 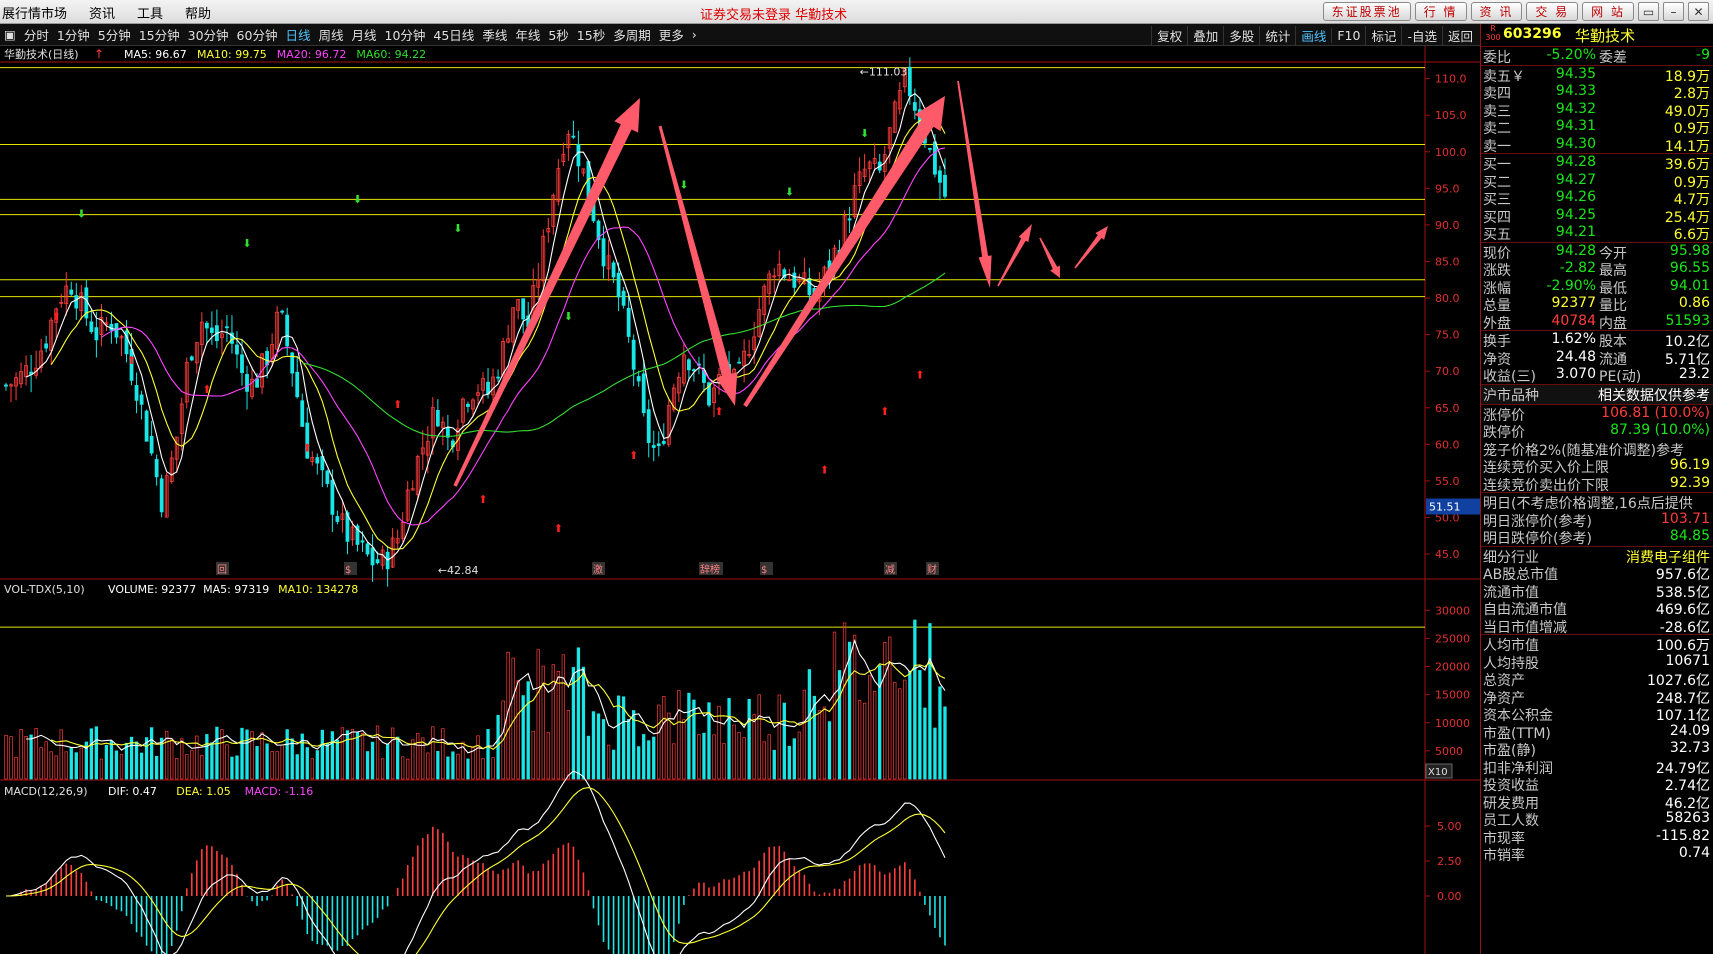 I want to click on restore-icon: ▭, so click(x=1648, y=11).